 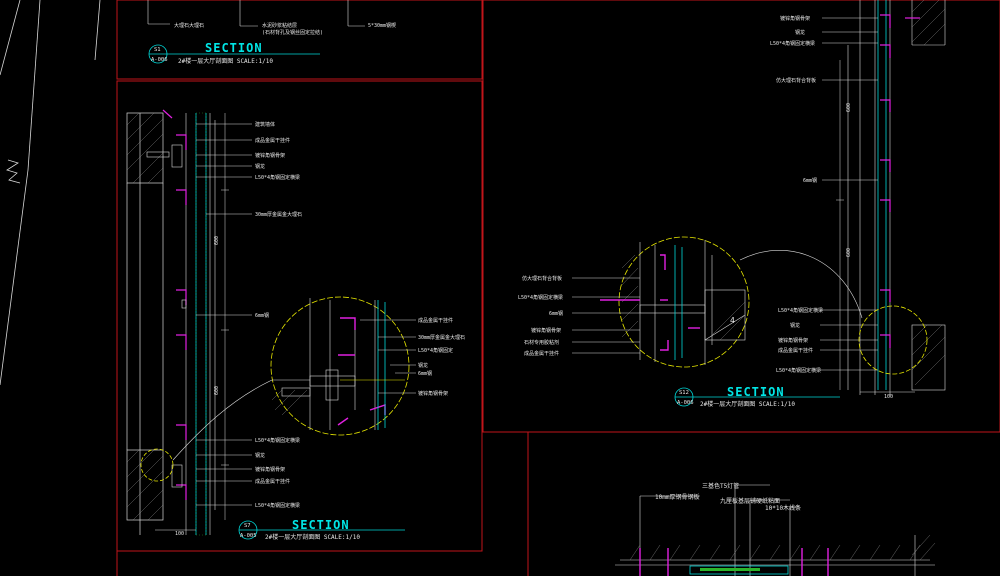 I want to click on right-lower-1: L50*4角钢固定横梁, so click(x=800, y=310).